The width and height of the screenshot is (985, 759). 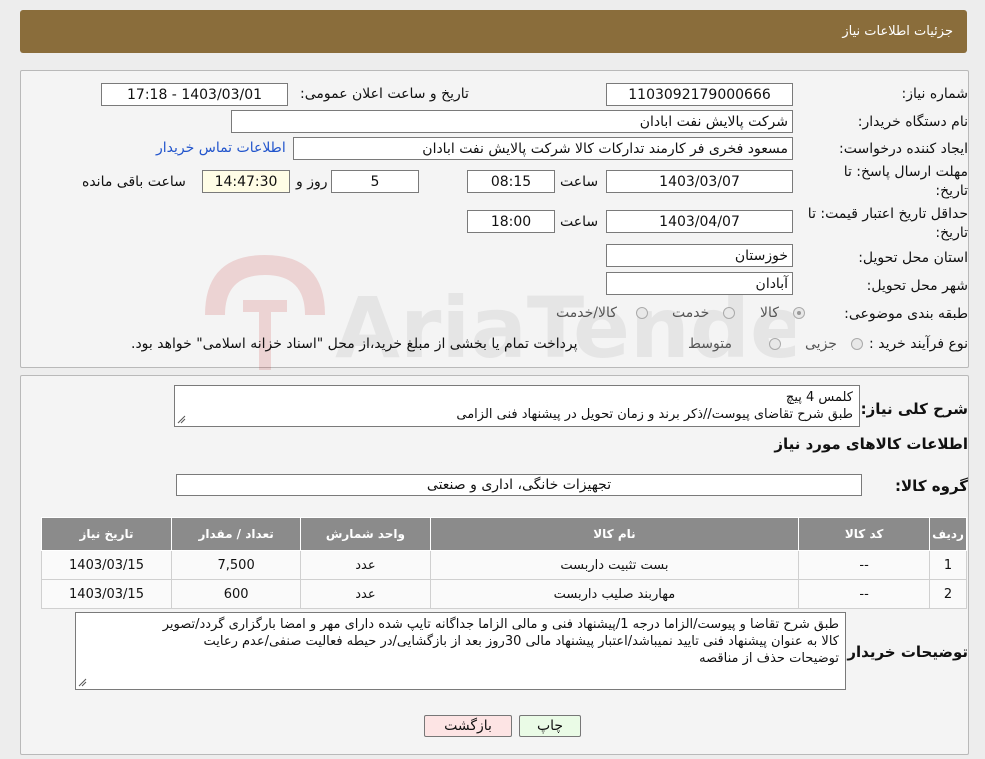 What do you see at coordinates (699, 283) in the screenshot?
I see `city-field: آبادان` at bounding box center [699, 283].